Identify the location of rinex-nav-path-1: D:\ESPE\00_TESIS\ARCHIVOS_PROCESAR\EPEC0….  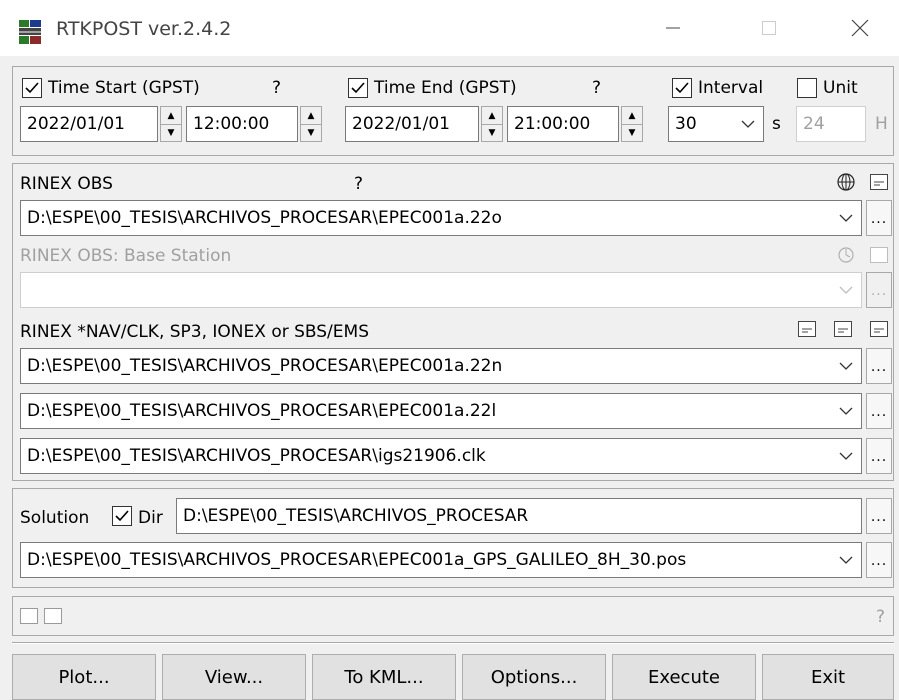
(265, 366).